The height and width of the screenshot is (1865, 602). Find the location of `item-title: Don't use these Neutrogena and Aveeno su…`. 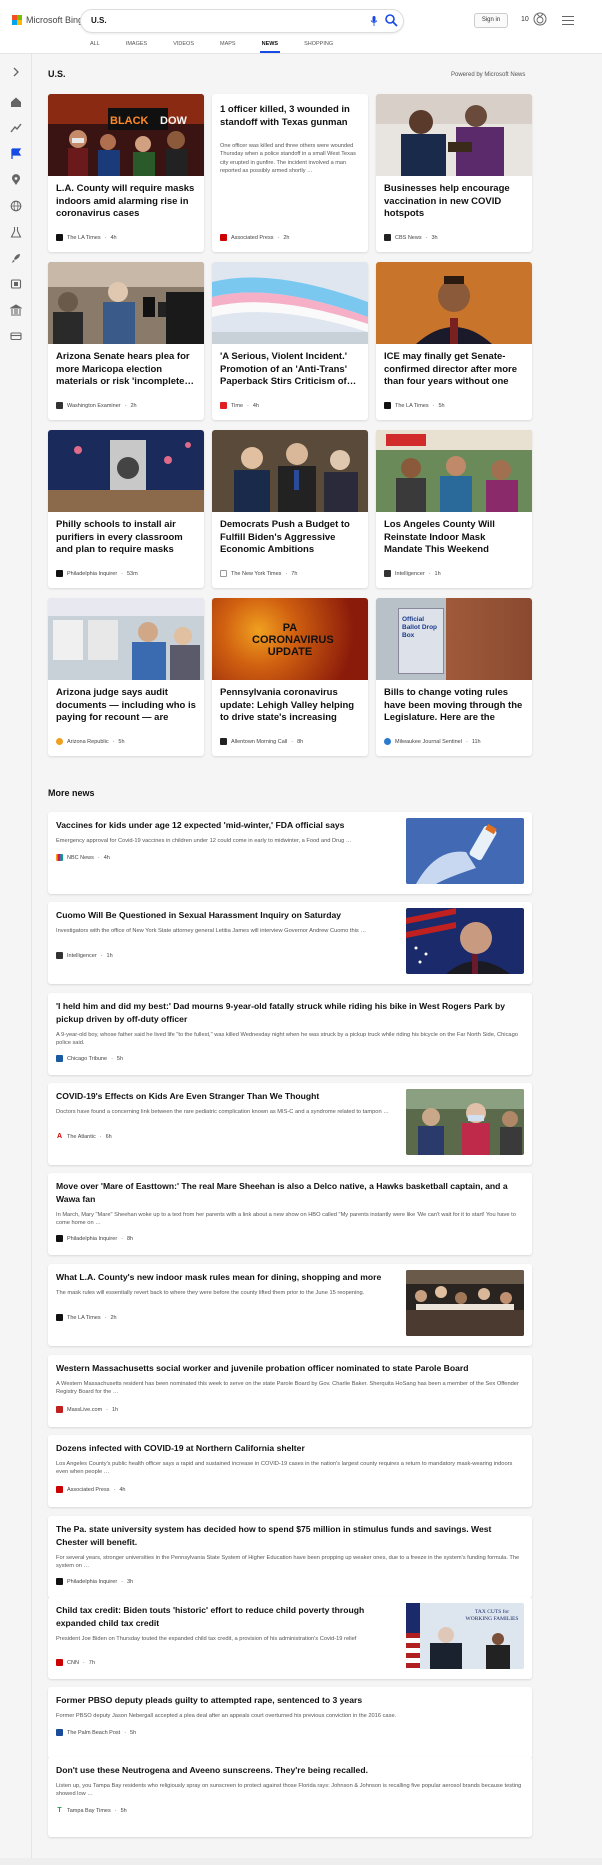

item-title: Don't use these Neutrogena and Aveeno su… is located at coordinates (290, 1770).